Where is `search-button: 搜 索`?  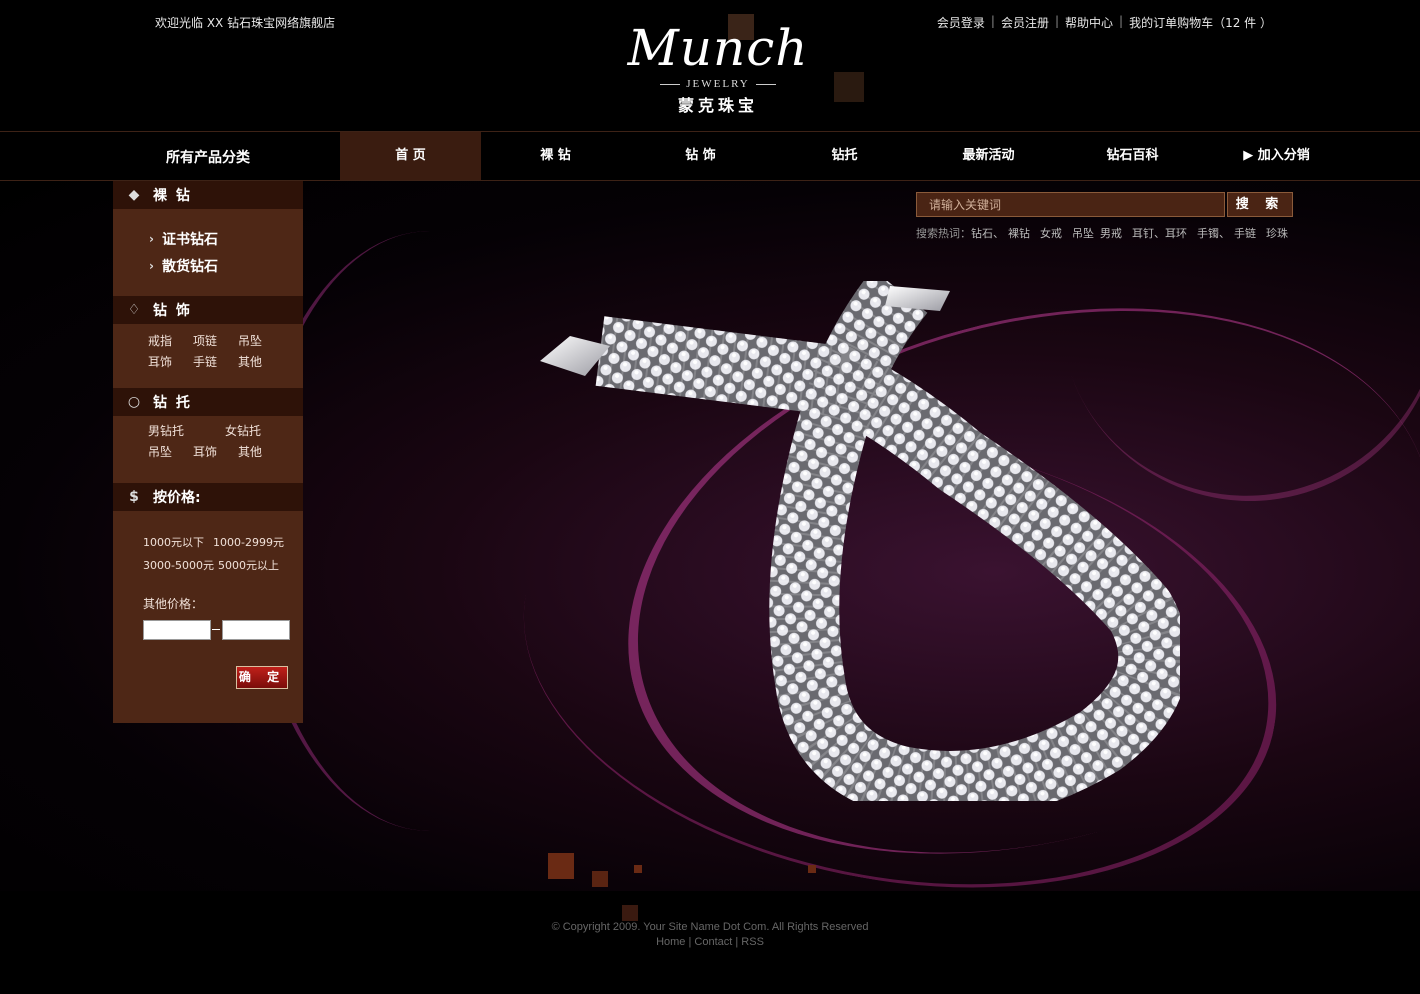 search-button: 搜 索 is located at coordinates (1260, 204).